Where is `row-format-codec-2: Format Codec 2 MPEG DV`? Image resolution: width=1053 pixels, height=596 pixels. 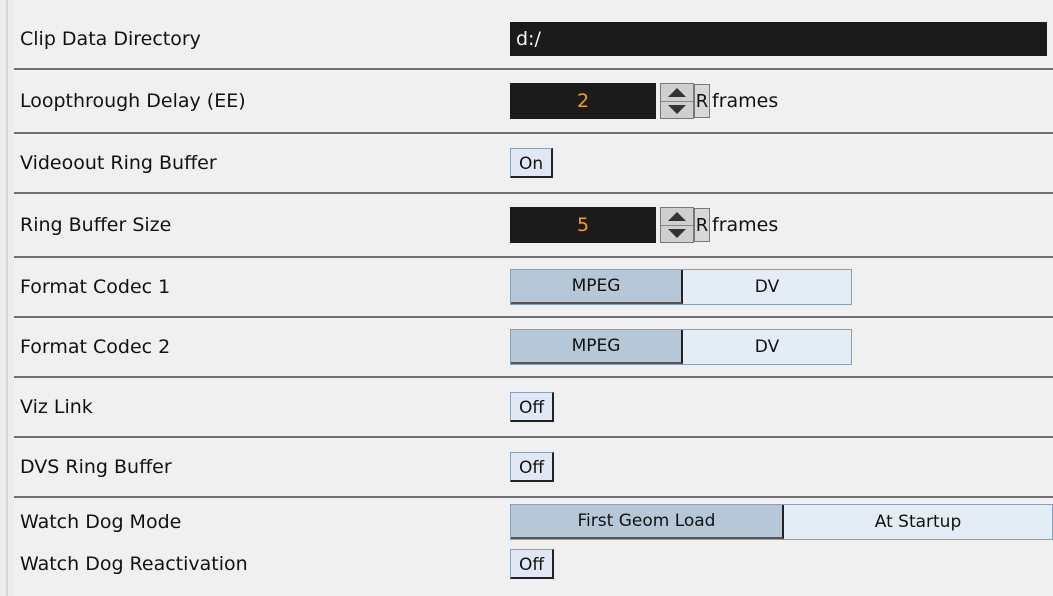
row-format-codec-2: Format Codec 2 MPEG DV is located at coordinates (533, 348).